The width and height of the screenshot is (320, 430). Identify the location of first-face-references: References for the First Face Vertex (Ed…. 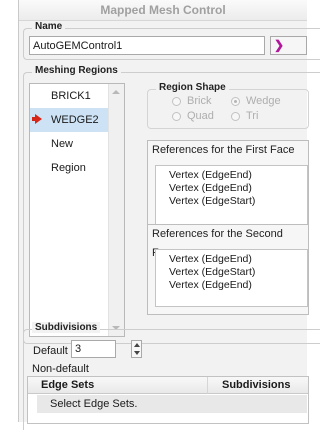
(228, 186).